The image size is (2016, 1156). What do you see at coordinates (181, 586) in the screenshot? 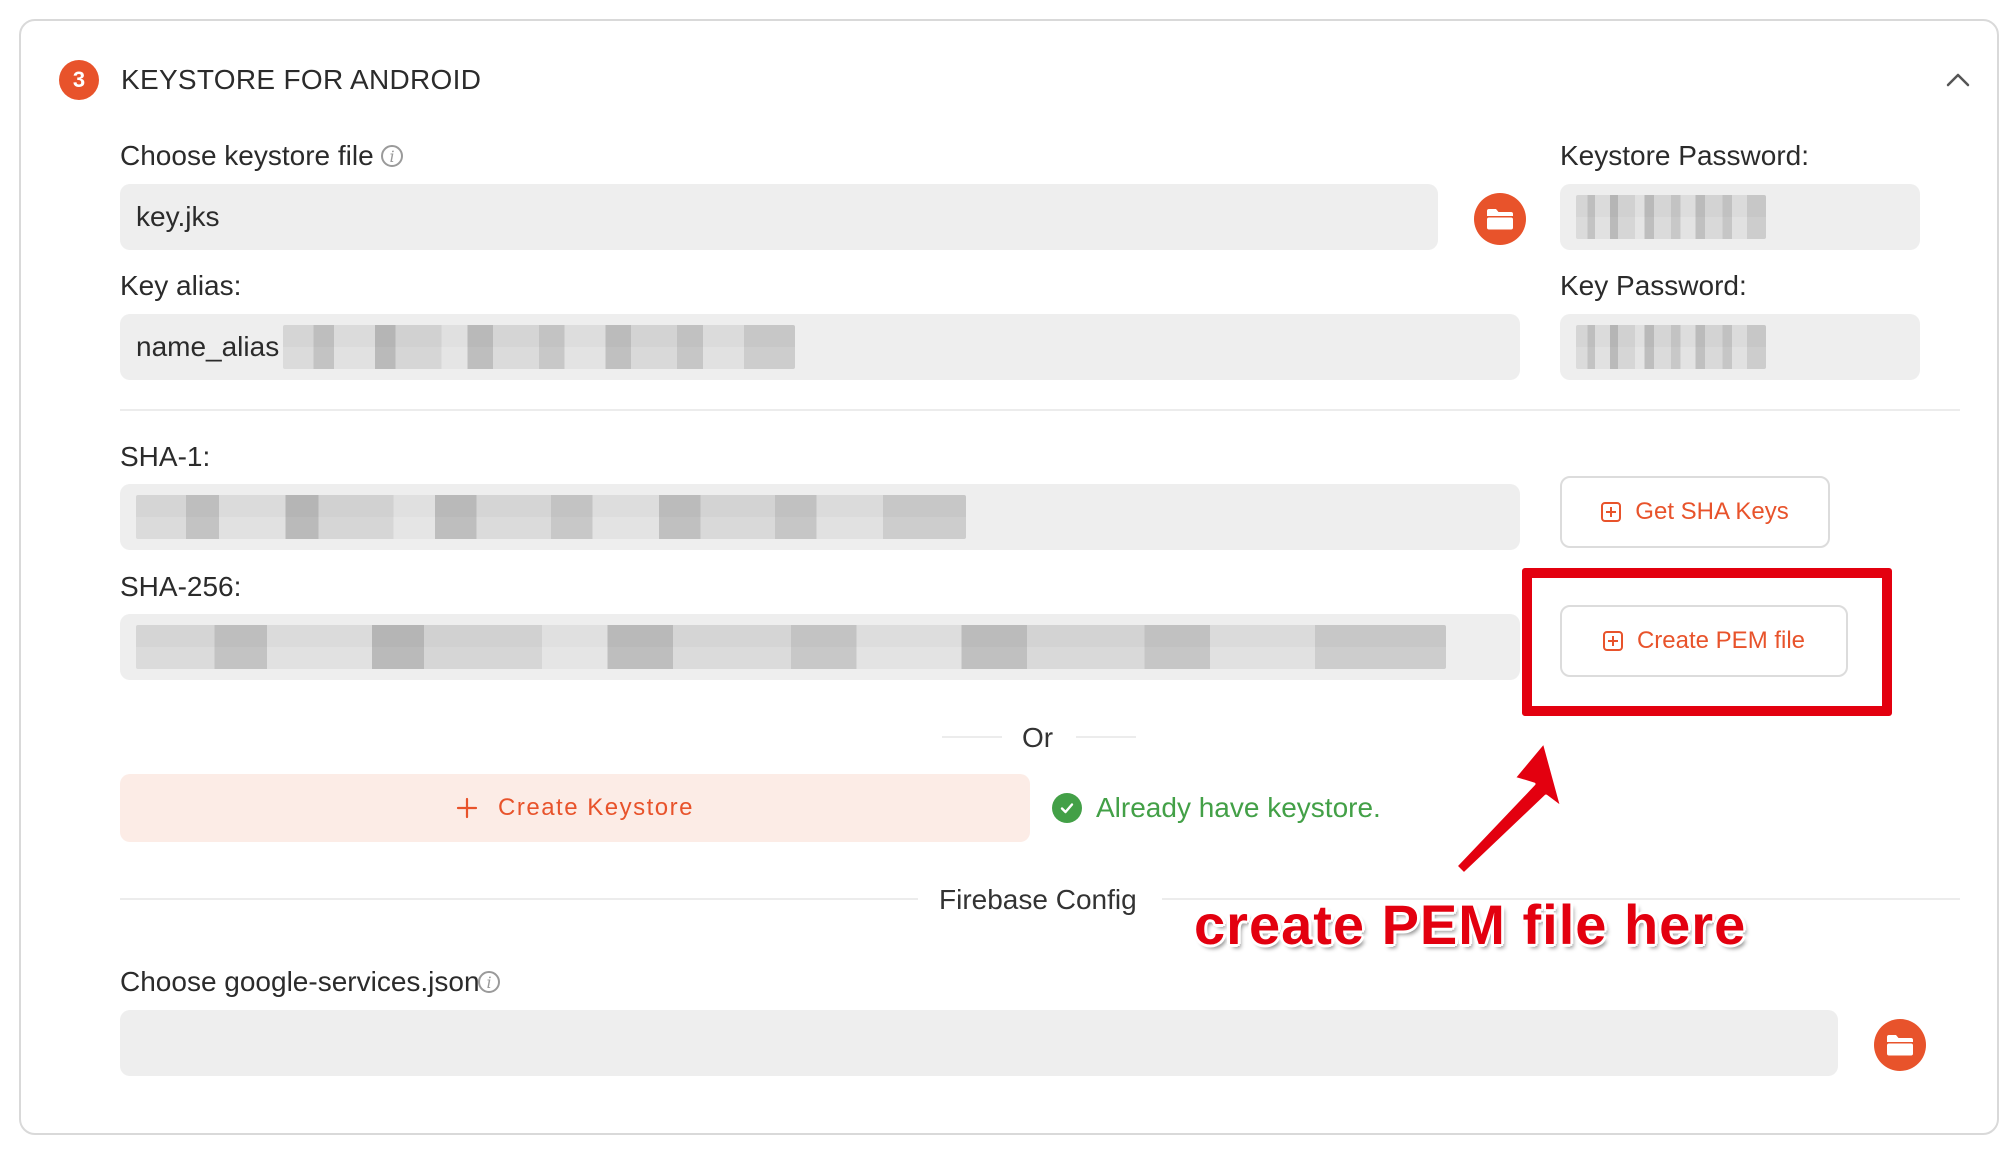
I see `sha256-label: SHA-256:` at bounding box center [181, 586].